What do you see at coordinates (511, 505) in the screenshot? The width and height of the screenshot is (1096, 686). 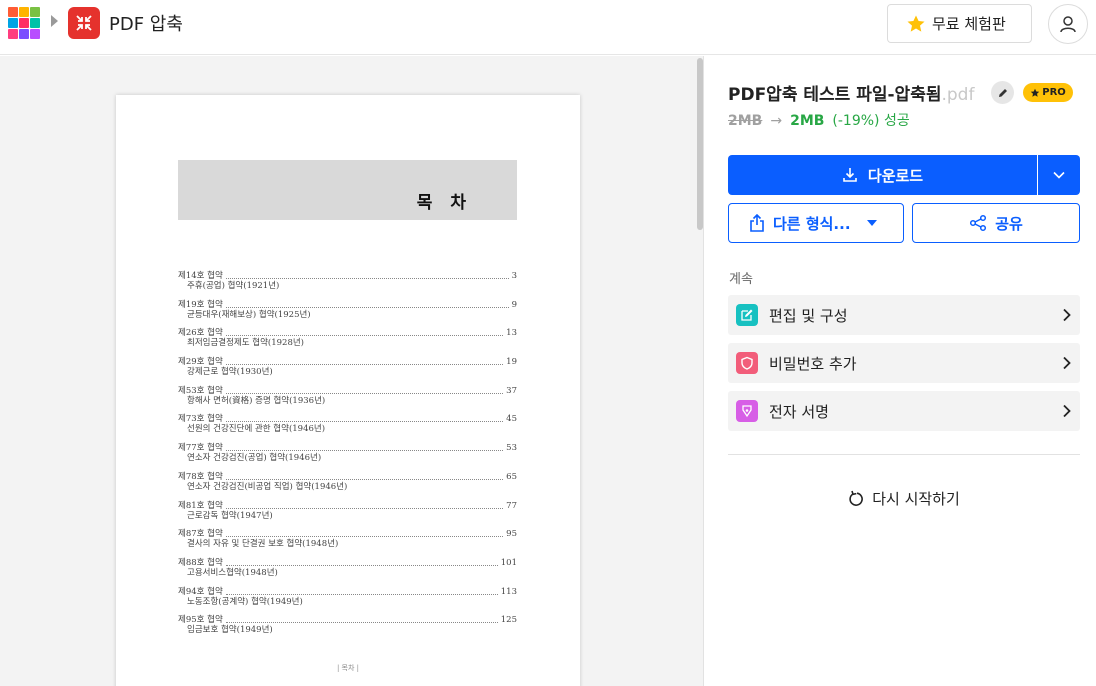 I see `toc-entry-page: 77` at bounding box center [511, 505].